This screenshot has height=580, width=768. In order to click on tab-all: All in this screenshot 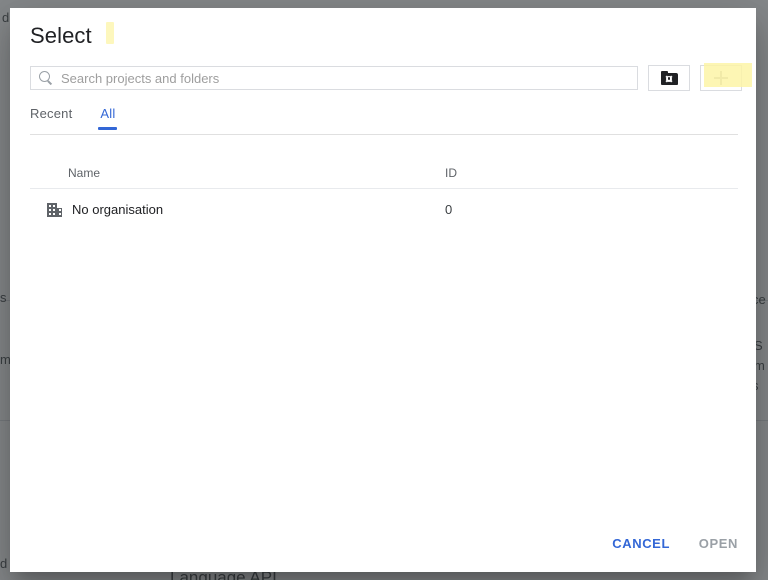, I will do `click(108, 118)`.